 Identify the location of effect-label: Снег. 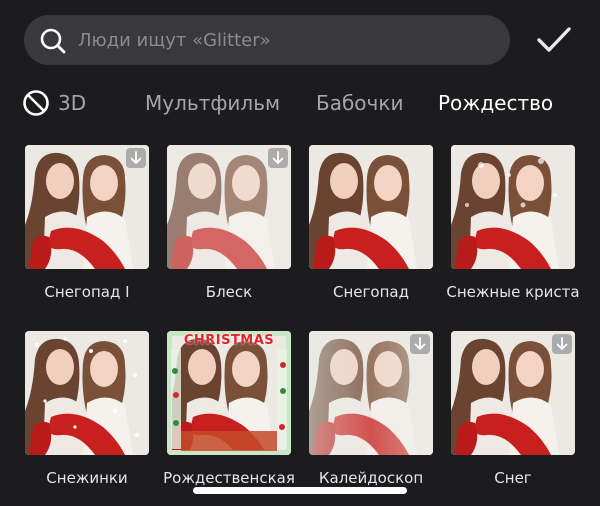
(513, 478).